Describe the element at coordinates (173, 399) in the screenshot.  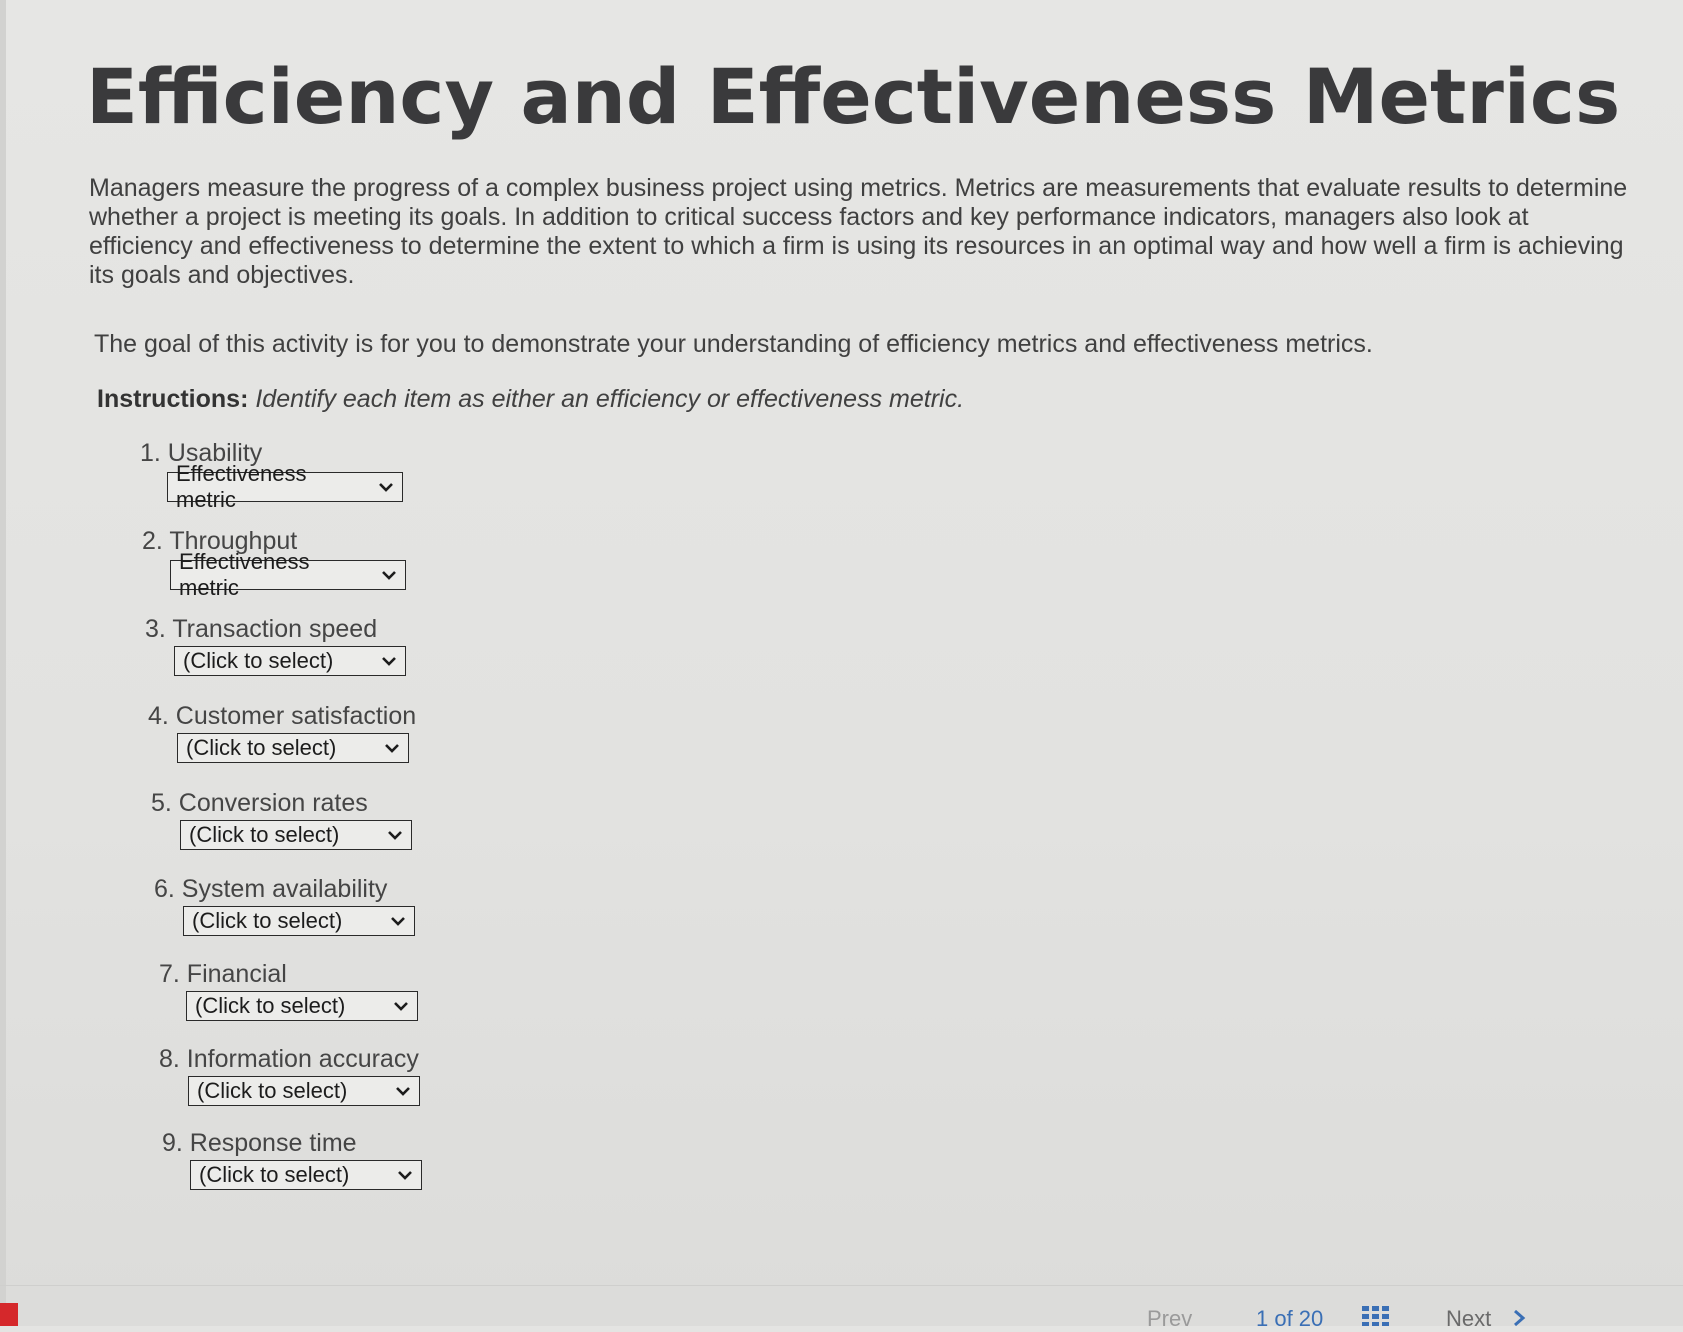
I see `instructions-label: Instructions:` at that location.